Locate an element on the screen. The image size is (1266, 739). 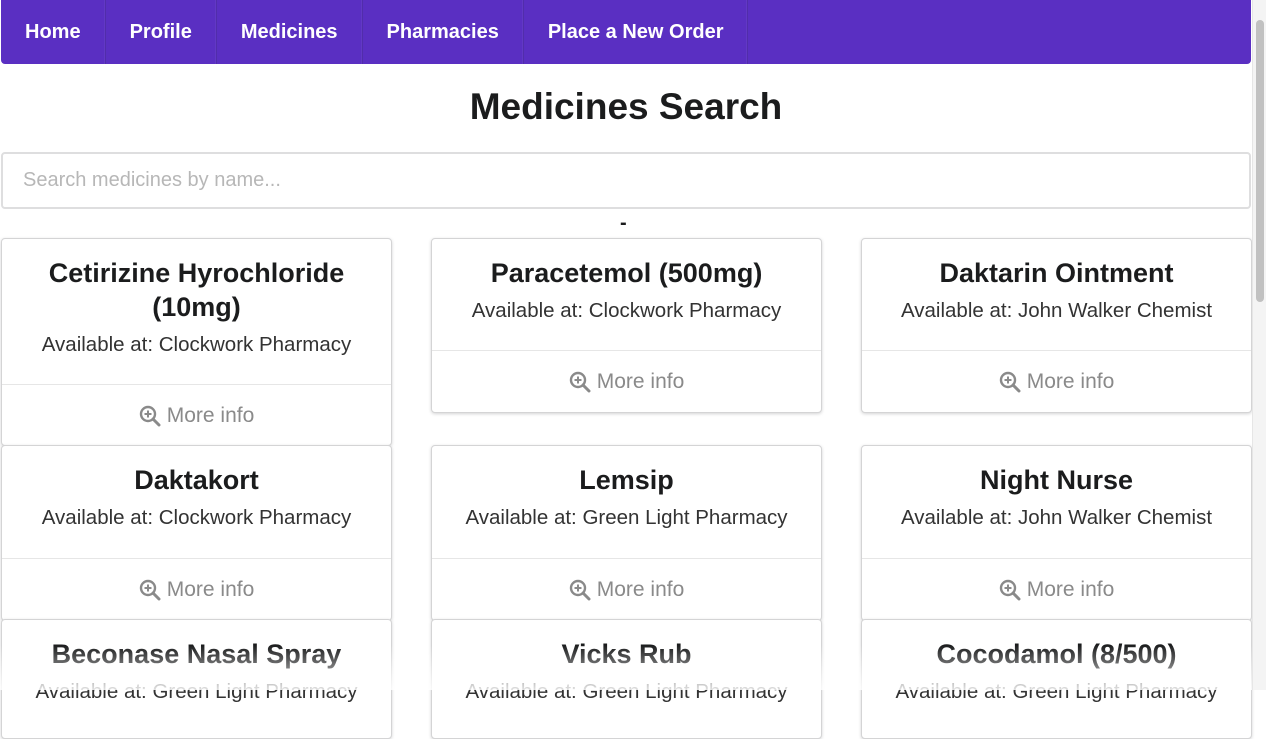
medicine-name: Beconase Nasal Spray is located at coordinates (196, 654).